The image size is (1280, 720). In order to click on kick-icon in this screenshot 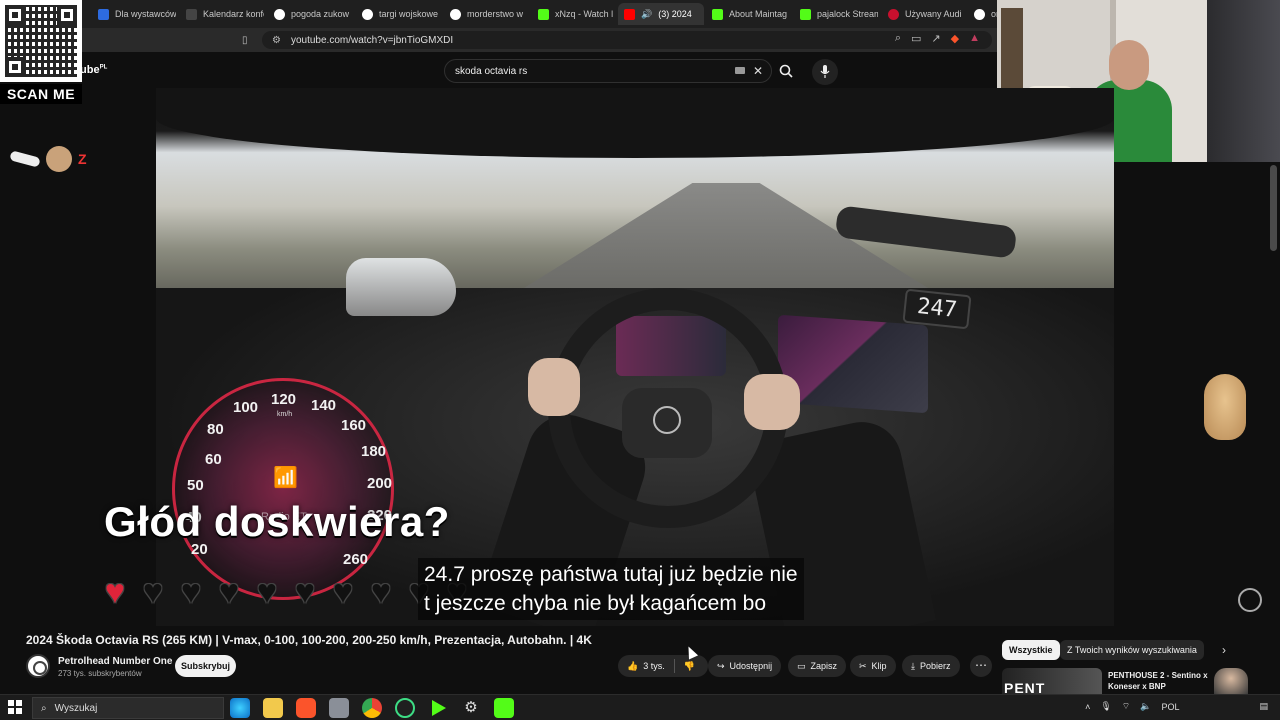, I will do `click(504, 708)`.